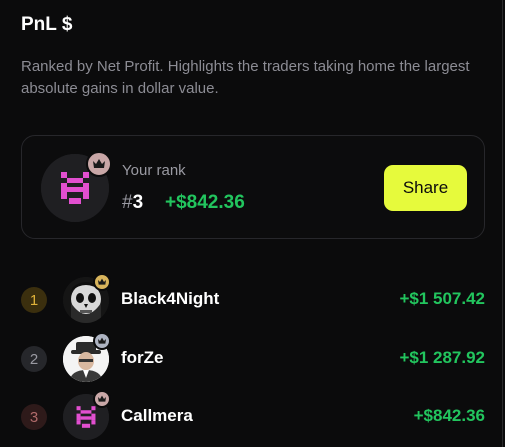  I want to click on trader-name: forZe, so click(142, 358).